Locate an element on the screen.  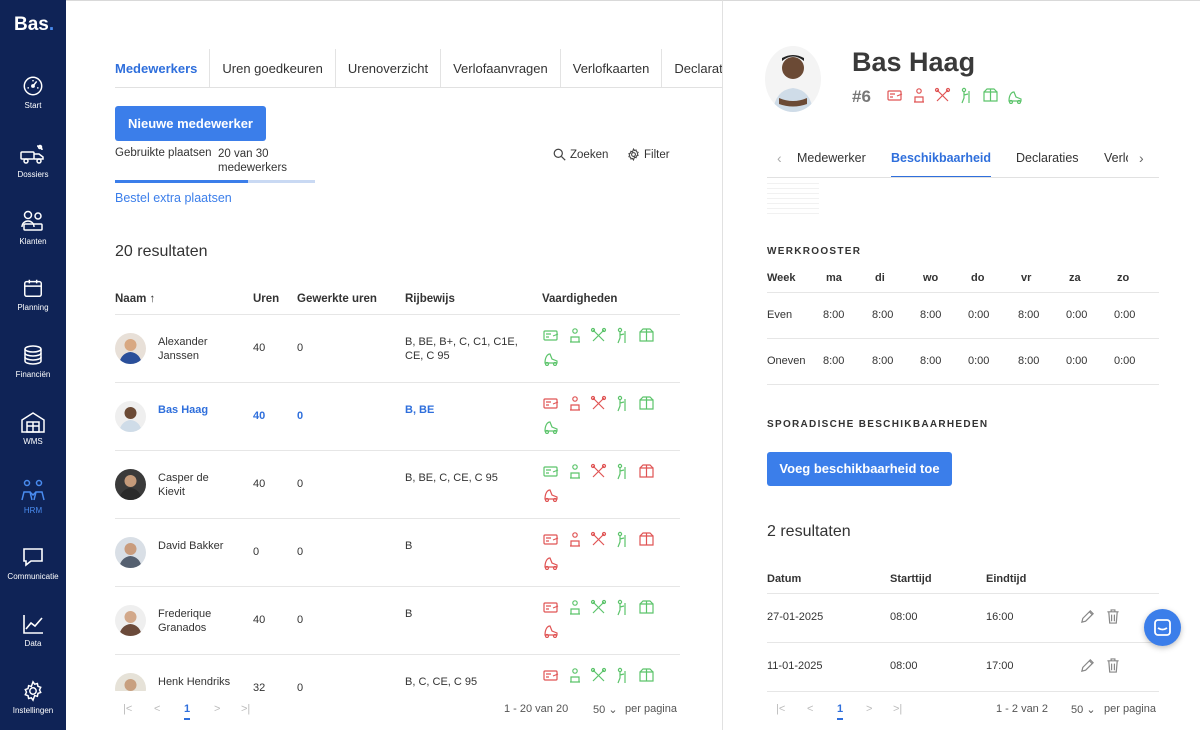
people-icon is located at coordinates (33, 490).